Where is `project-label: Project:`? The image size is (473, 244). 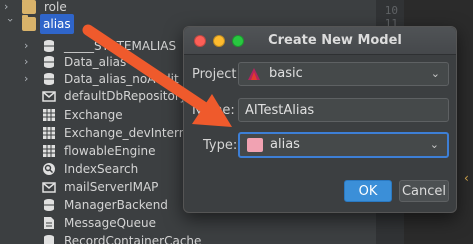
project-label: Project: is located at coordinates (216, 74).